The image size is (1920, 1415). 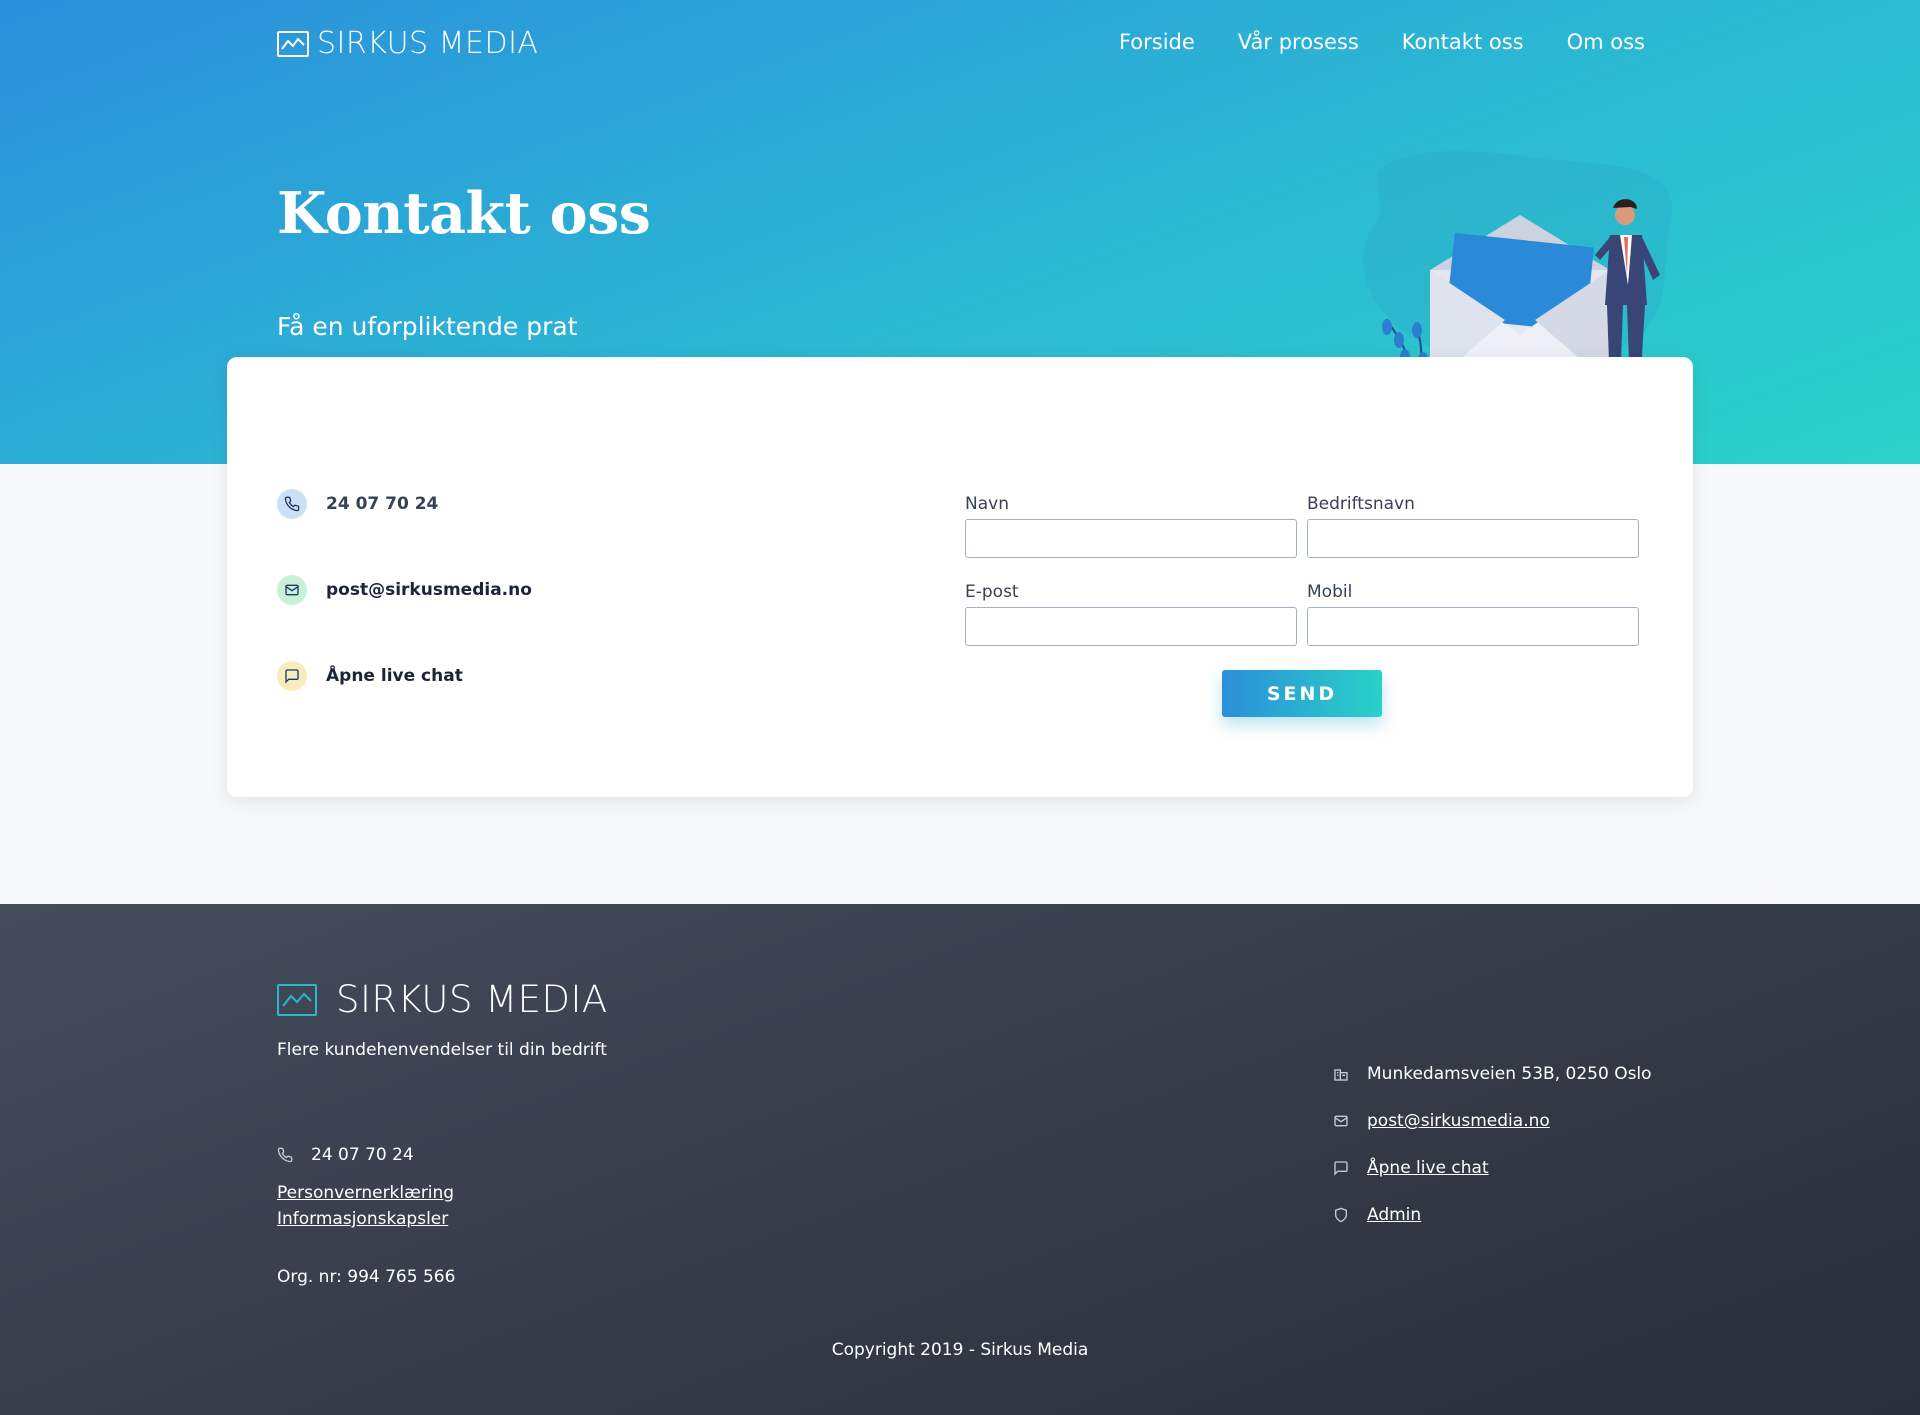 What do you see at coordinates (427, 326) in the screenshot?
I see `page-subtitle: Få en uforpliktende prat` at bounding box center [427, 326].